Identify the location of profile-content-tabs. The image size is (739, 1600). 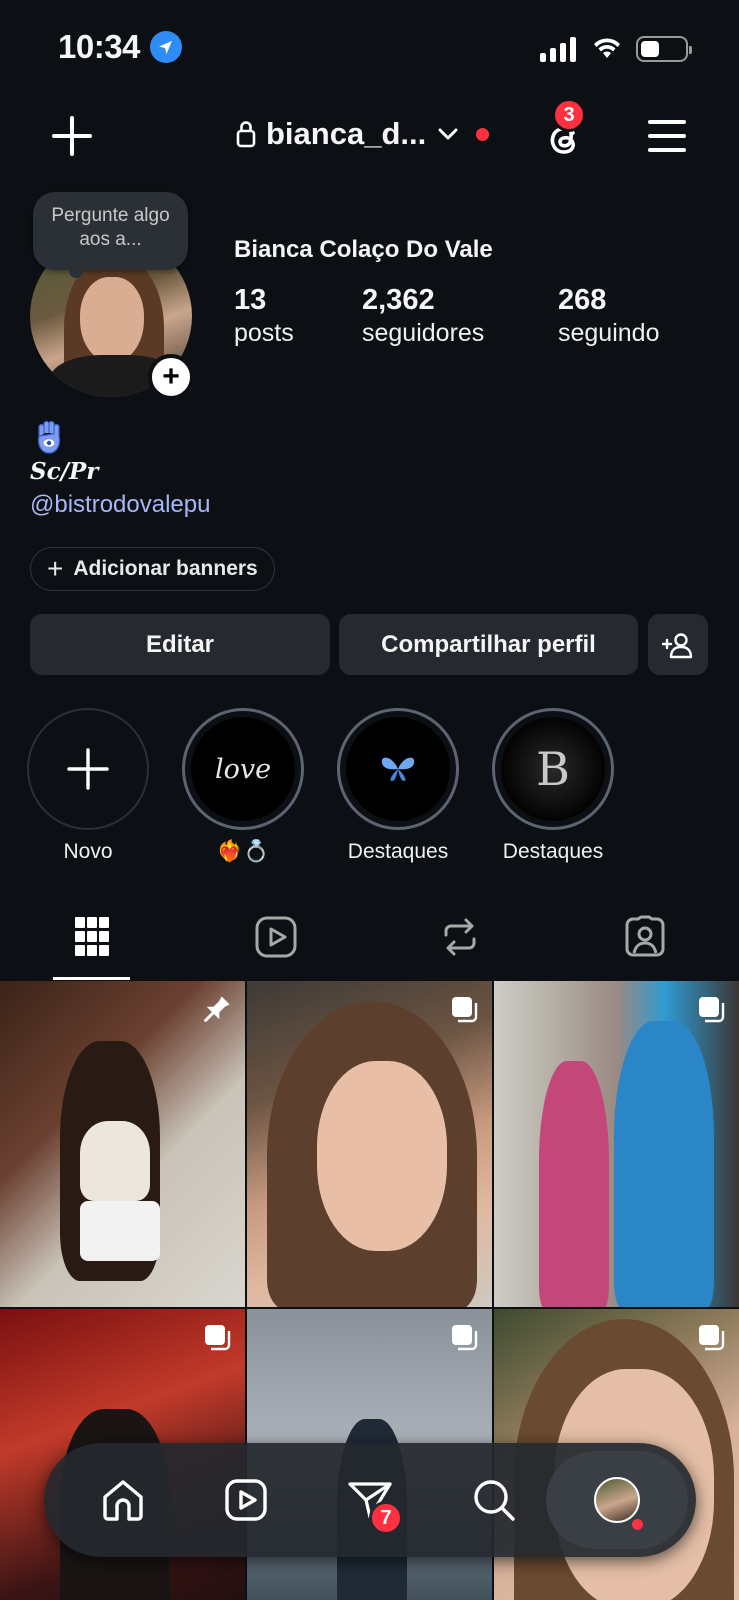
(369, 943).